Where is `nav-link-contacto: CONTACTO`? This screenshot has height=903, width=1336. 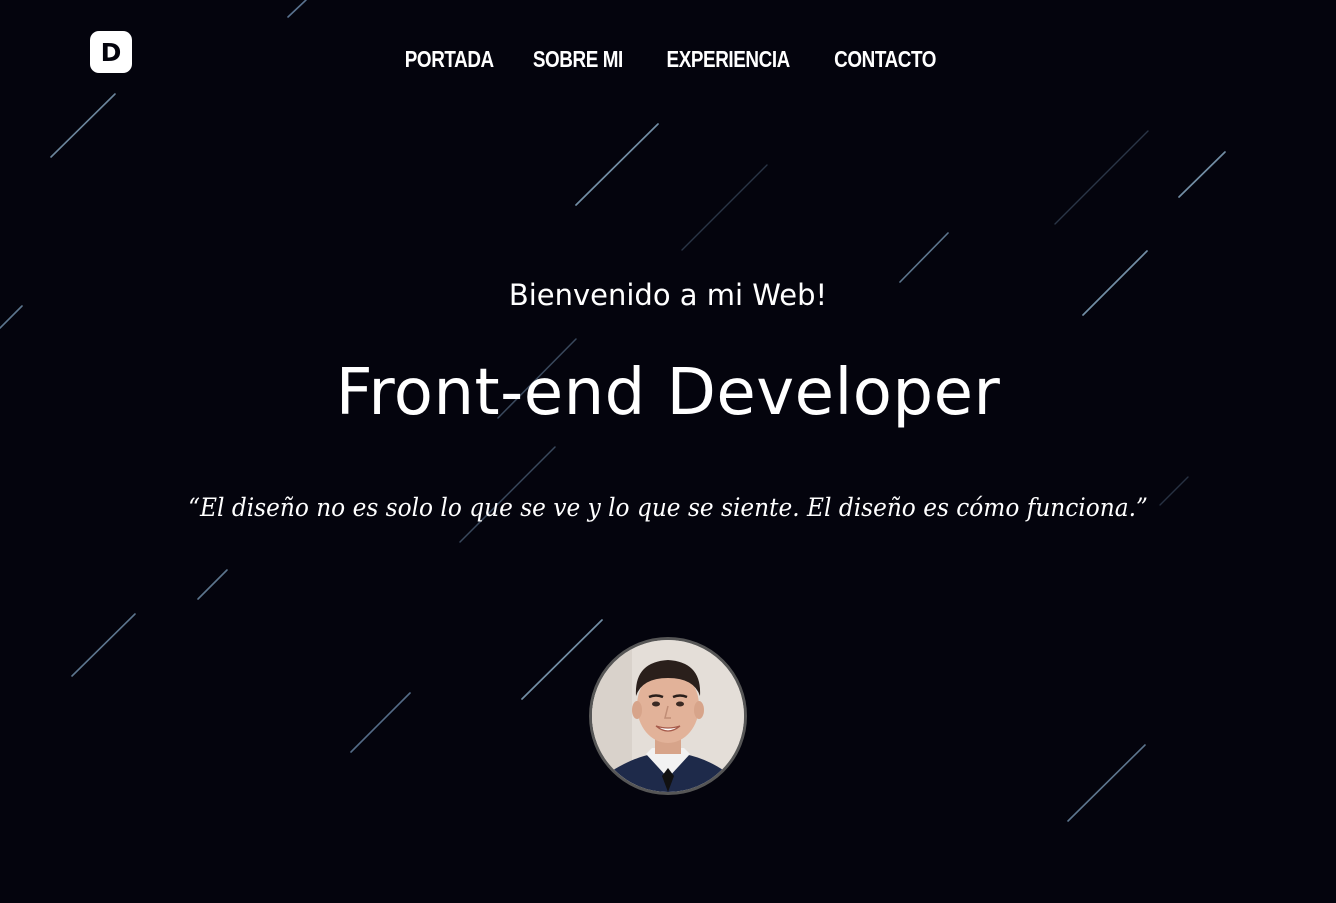 nav-link-contacto: CONTACTO is located at coordinates (885, 59).